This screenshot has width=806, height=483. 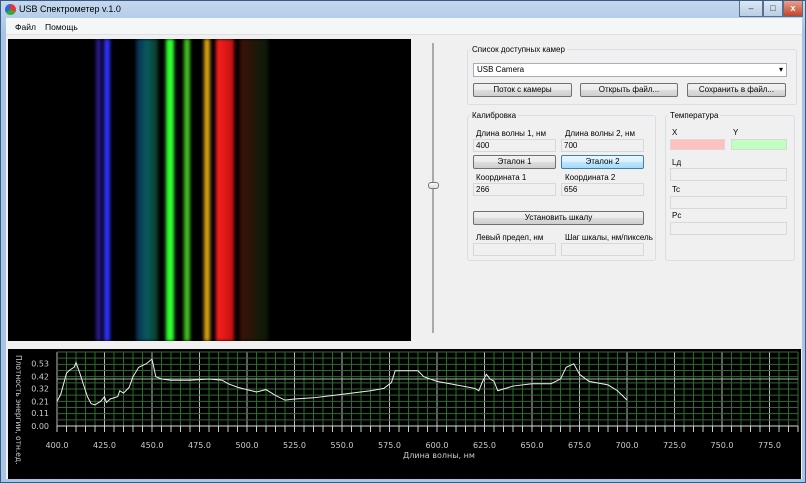 What do you see at coordinates (590, 177) in the screenshot?
I see `coord2-label: Координата 2` at bounding box center [590, 177].